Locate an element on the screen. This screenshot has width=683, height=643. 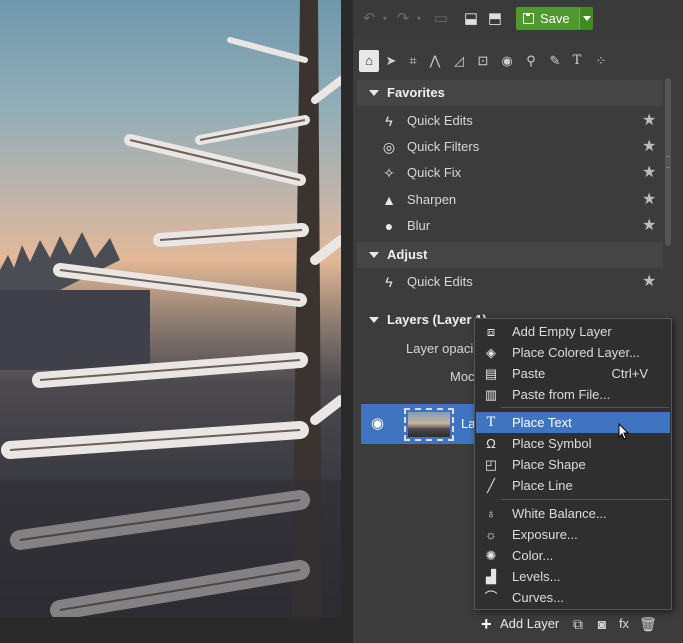
paste-file-icon: ▥ is located at coordinates (491, 394).